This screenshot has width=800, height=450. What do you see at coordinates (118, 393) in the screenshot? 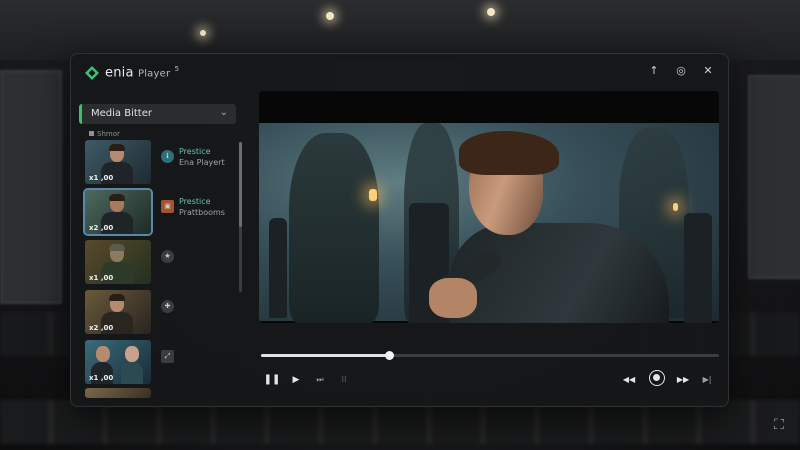
I see `video-thumbnail` at bounding box center [118, 393].